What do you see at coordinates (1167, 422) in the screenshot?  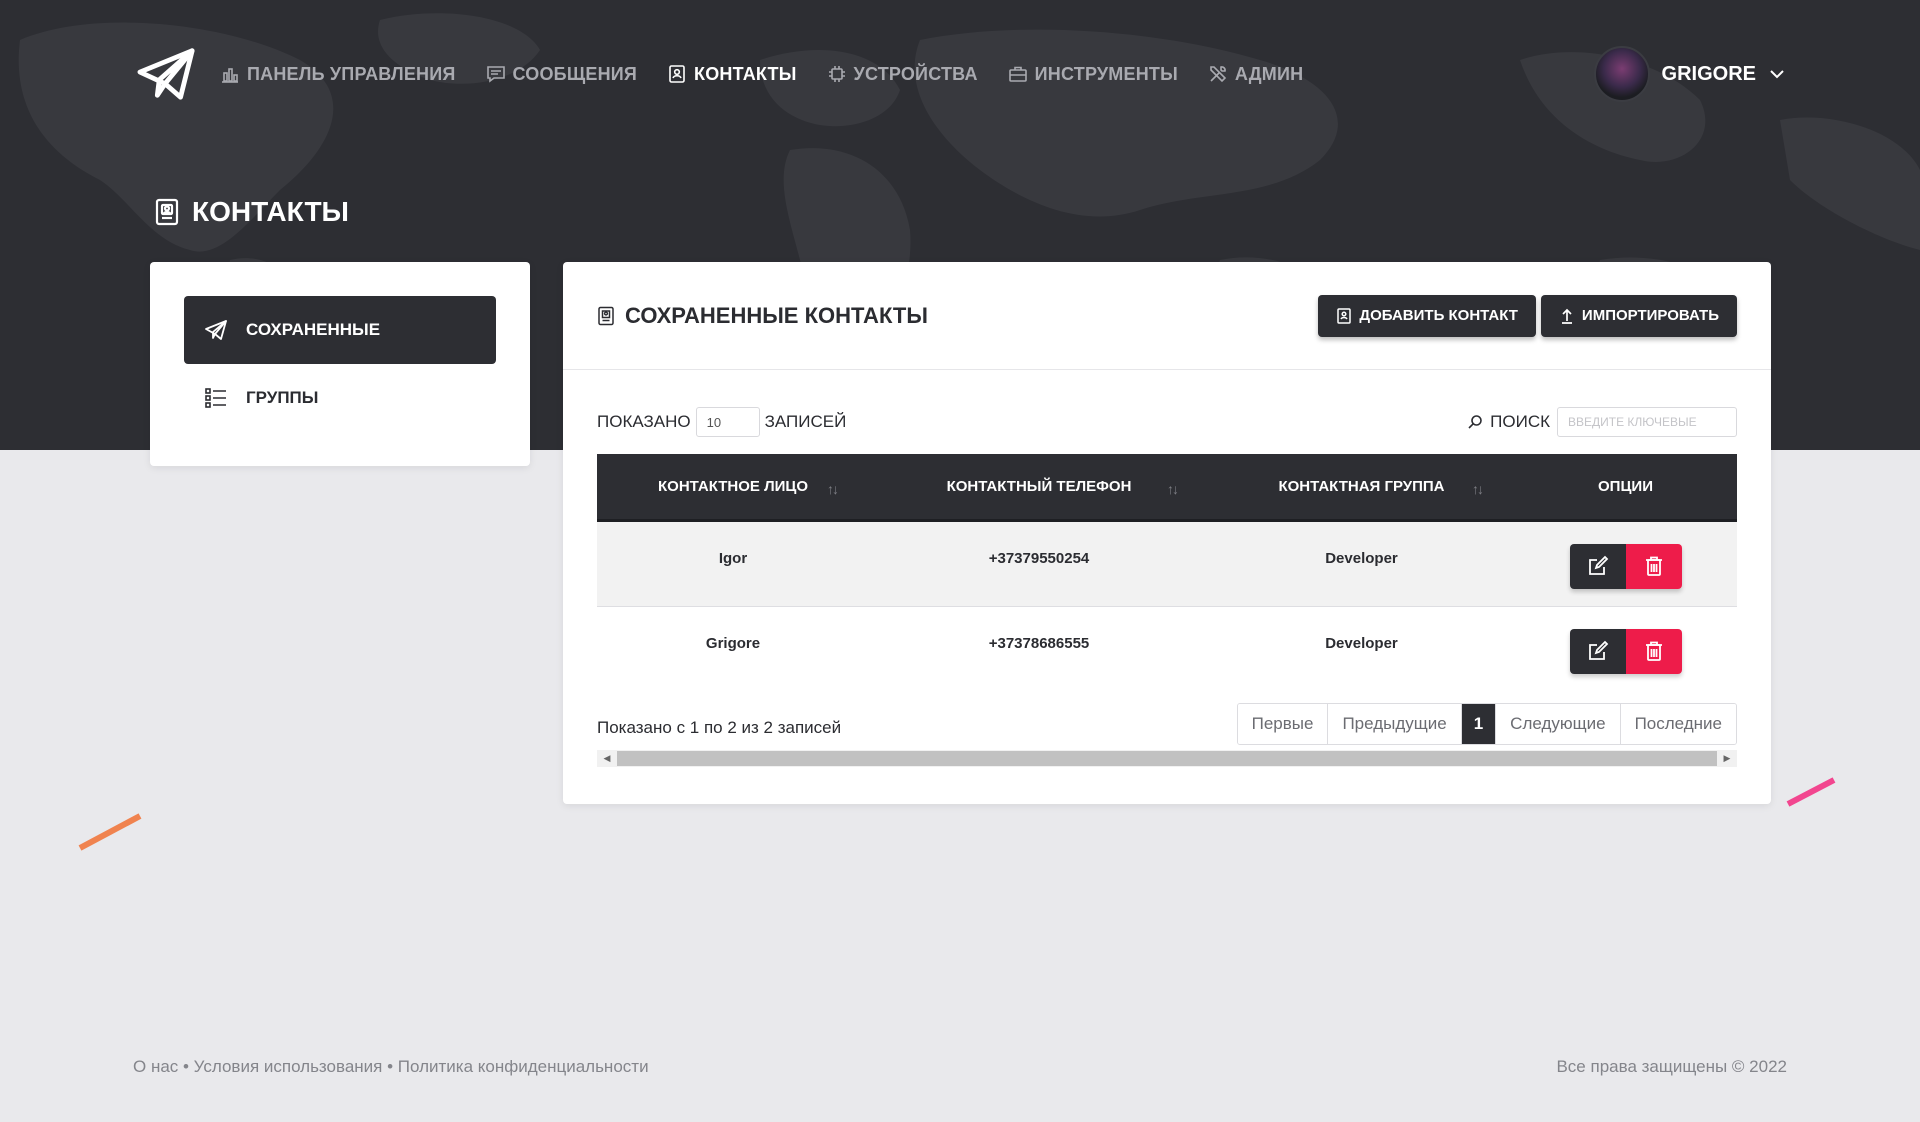 I see `table-controls: Показано 10 записей Поиск` at bounding box center [1167, 422].